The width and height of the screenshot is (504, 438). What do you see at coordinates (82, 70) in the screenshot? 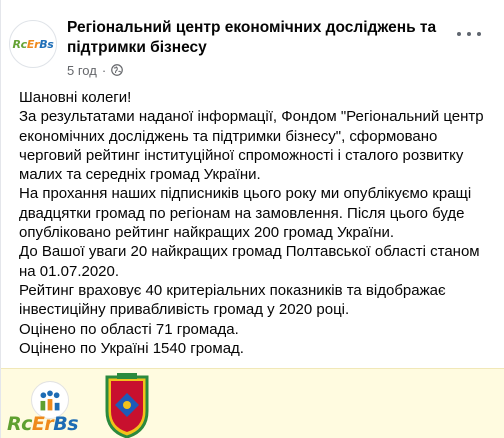
I see `post-timestamp: 5 год` at bounding box center [82, 70].